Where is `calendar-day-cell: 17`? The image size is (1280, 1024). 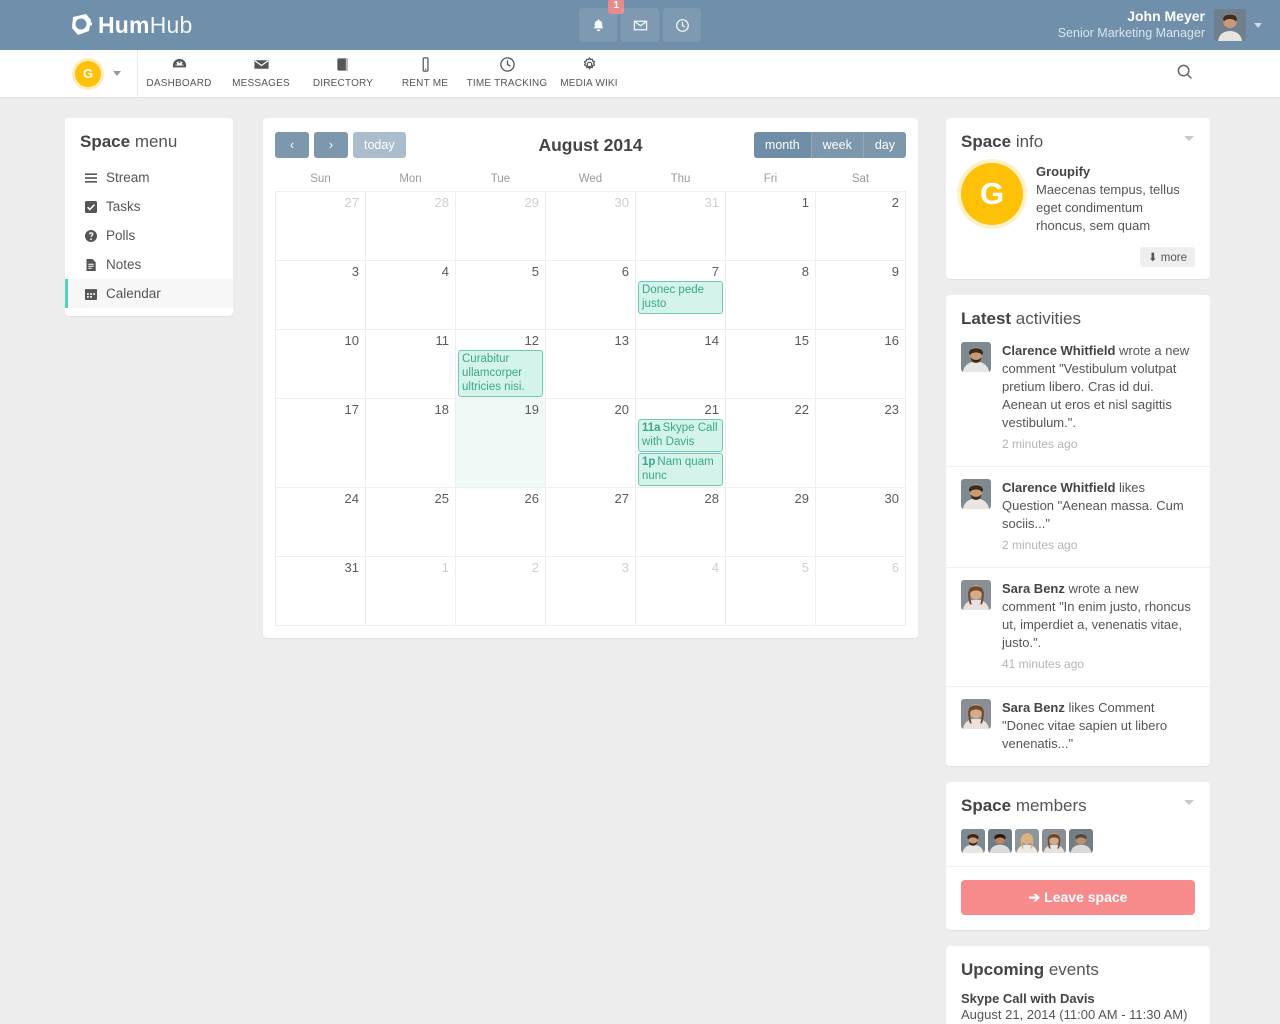
calendar-day-cell: 17 is located at coordinates (320, 443).